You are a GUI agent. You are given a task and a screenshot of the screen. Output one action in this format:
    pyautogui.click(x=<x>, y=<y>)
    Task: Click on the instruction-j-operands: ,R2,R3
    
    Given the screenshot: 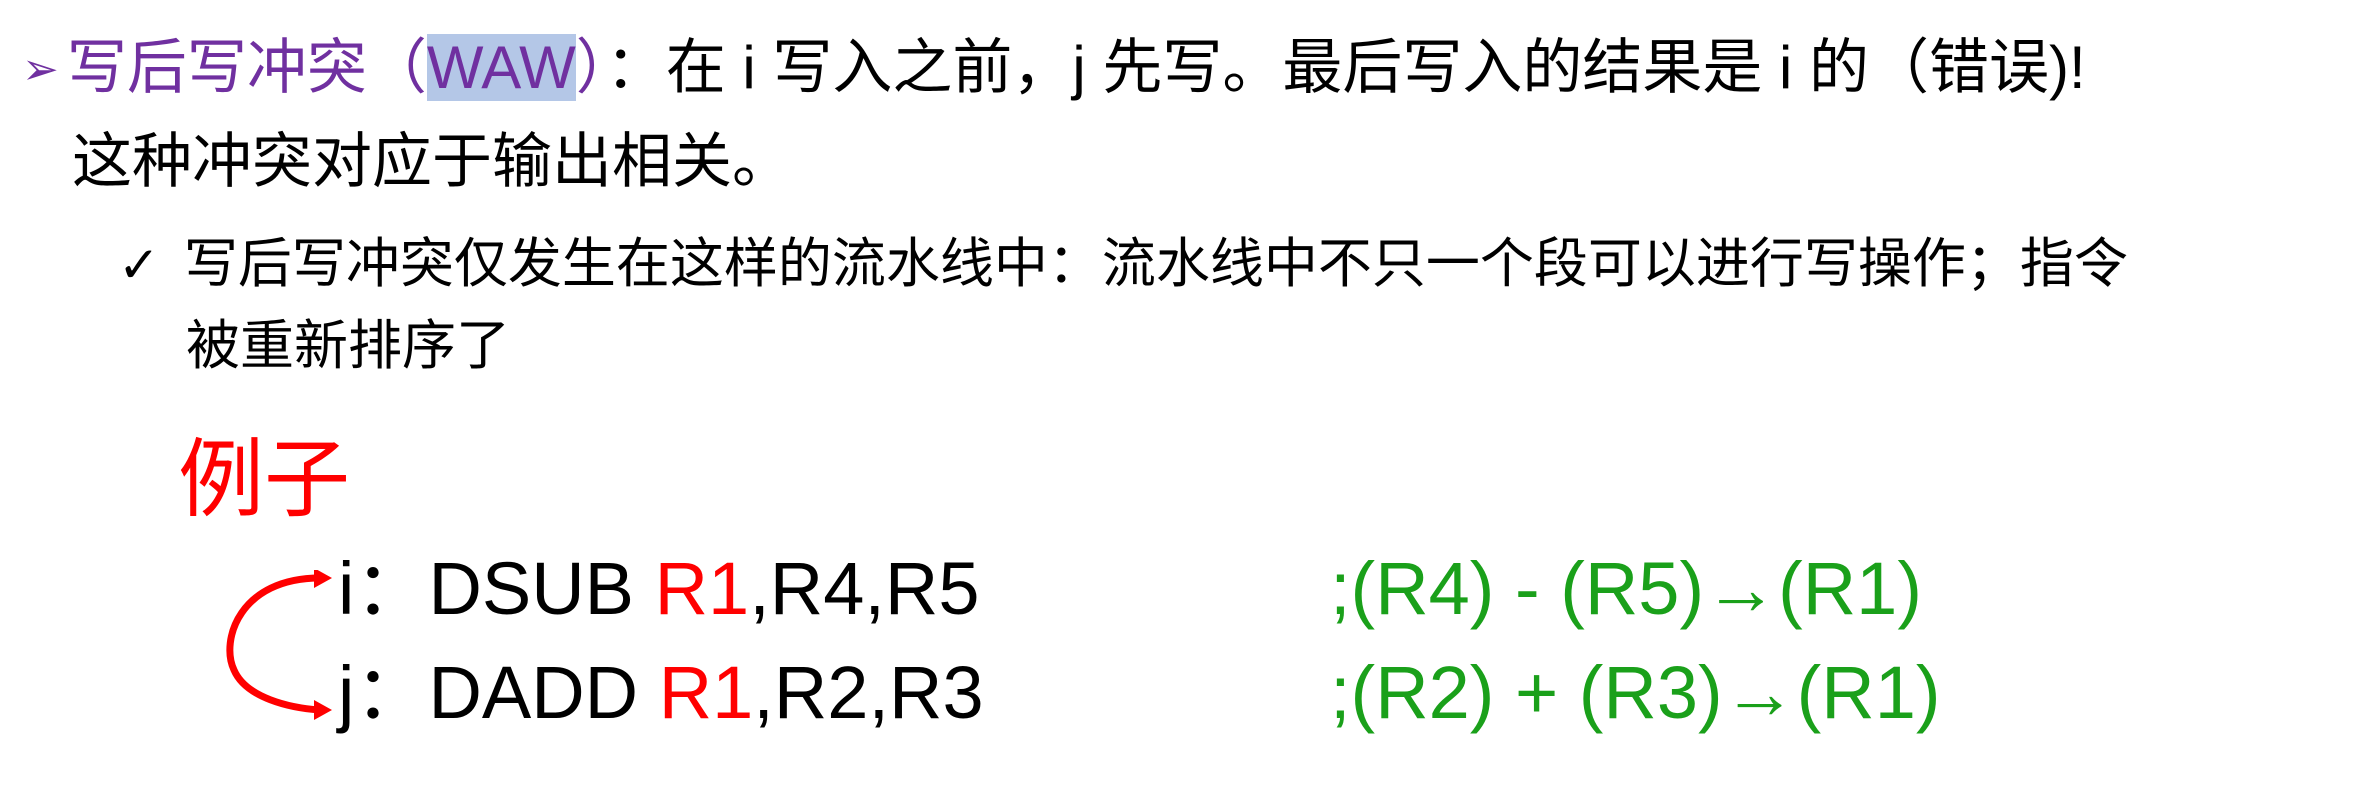 What is the action you would take?
    pyautogui.click(x=868, y=692)
    